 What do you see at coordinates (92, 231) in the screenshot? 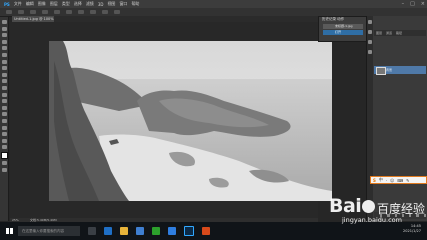
I see `task-view-icon` at bounding box center [92, 231].